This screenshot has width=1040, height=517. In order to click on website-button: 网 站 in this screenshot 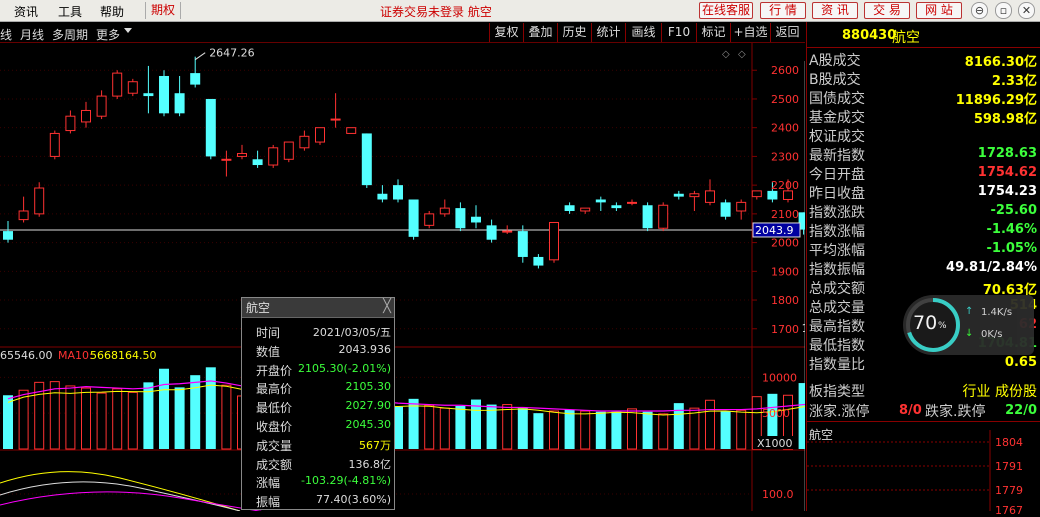, I will do `click(939, 10)`.